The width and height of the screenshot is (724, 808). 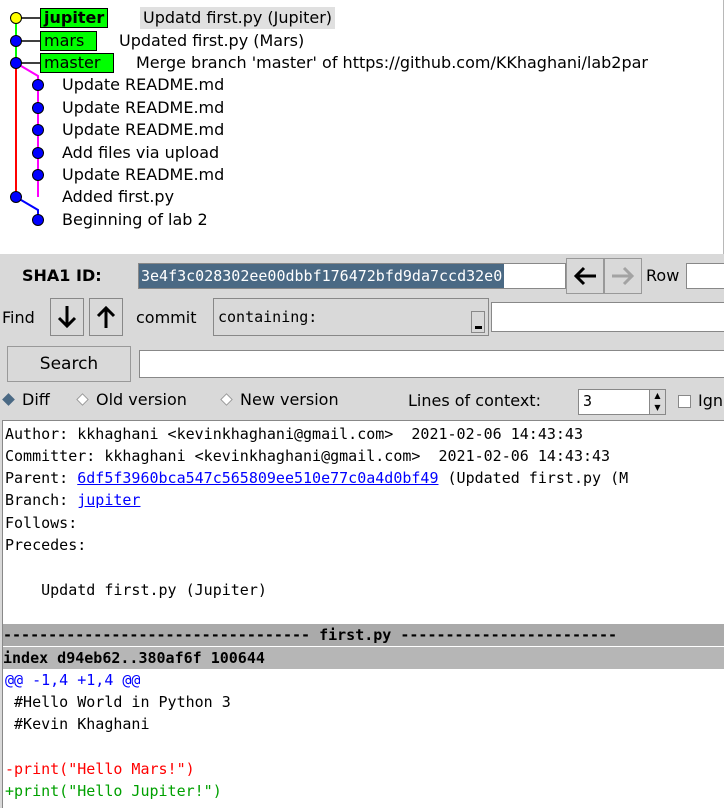 I want to click on arrow-left-icon, so click(x=584, y=276).